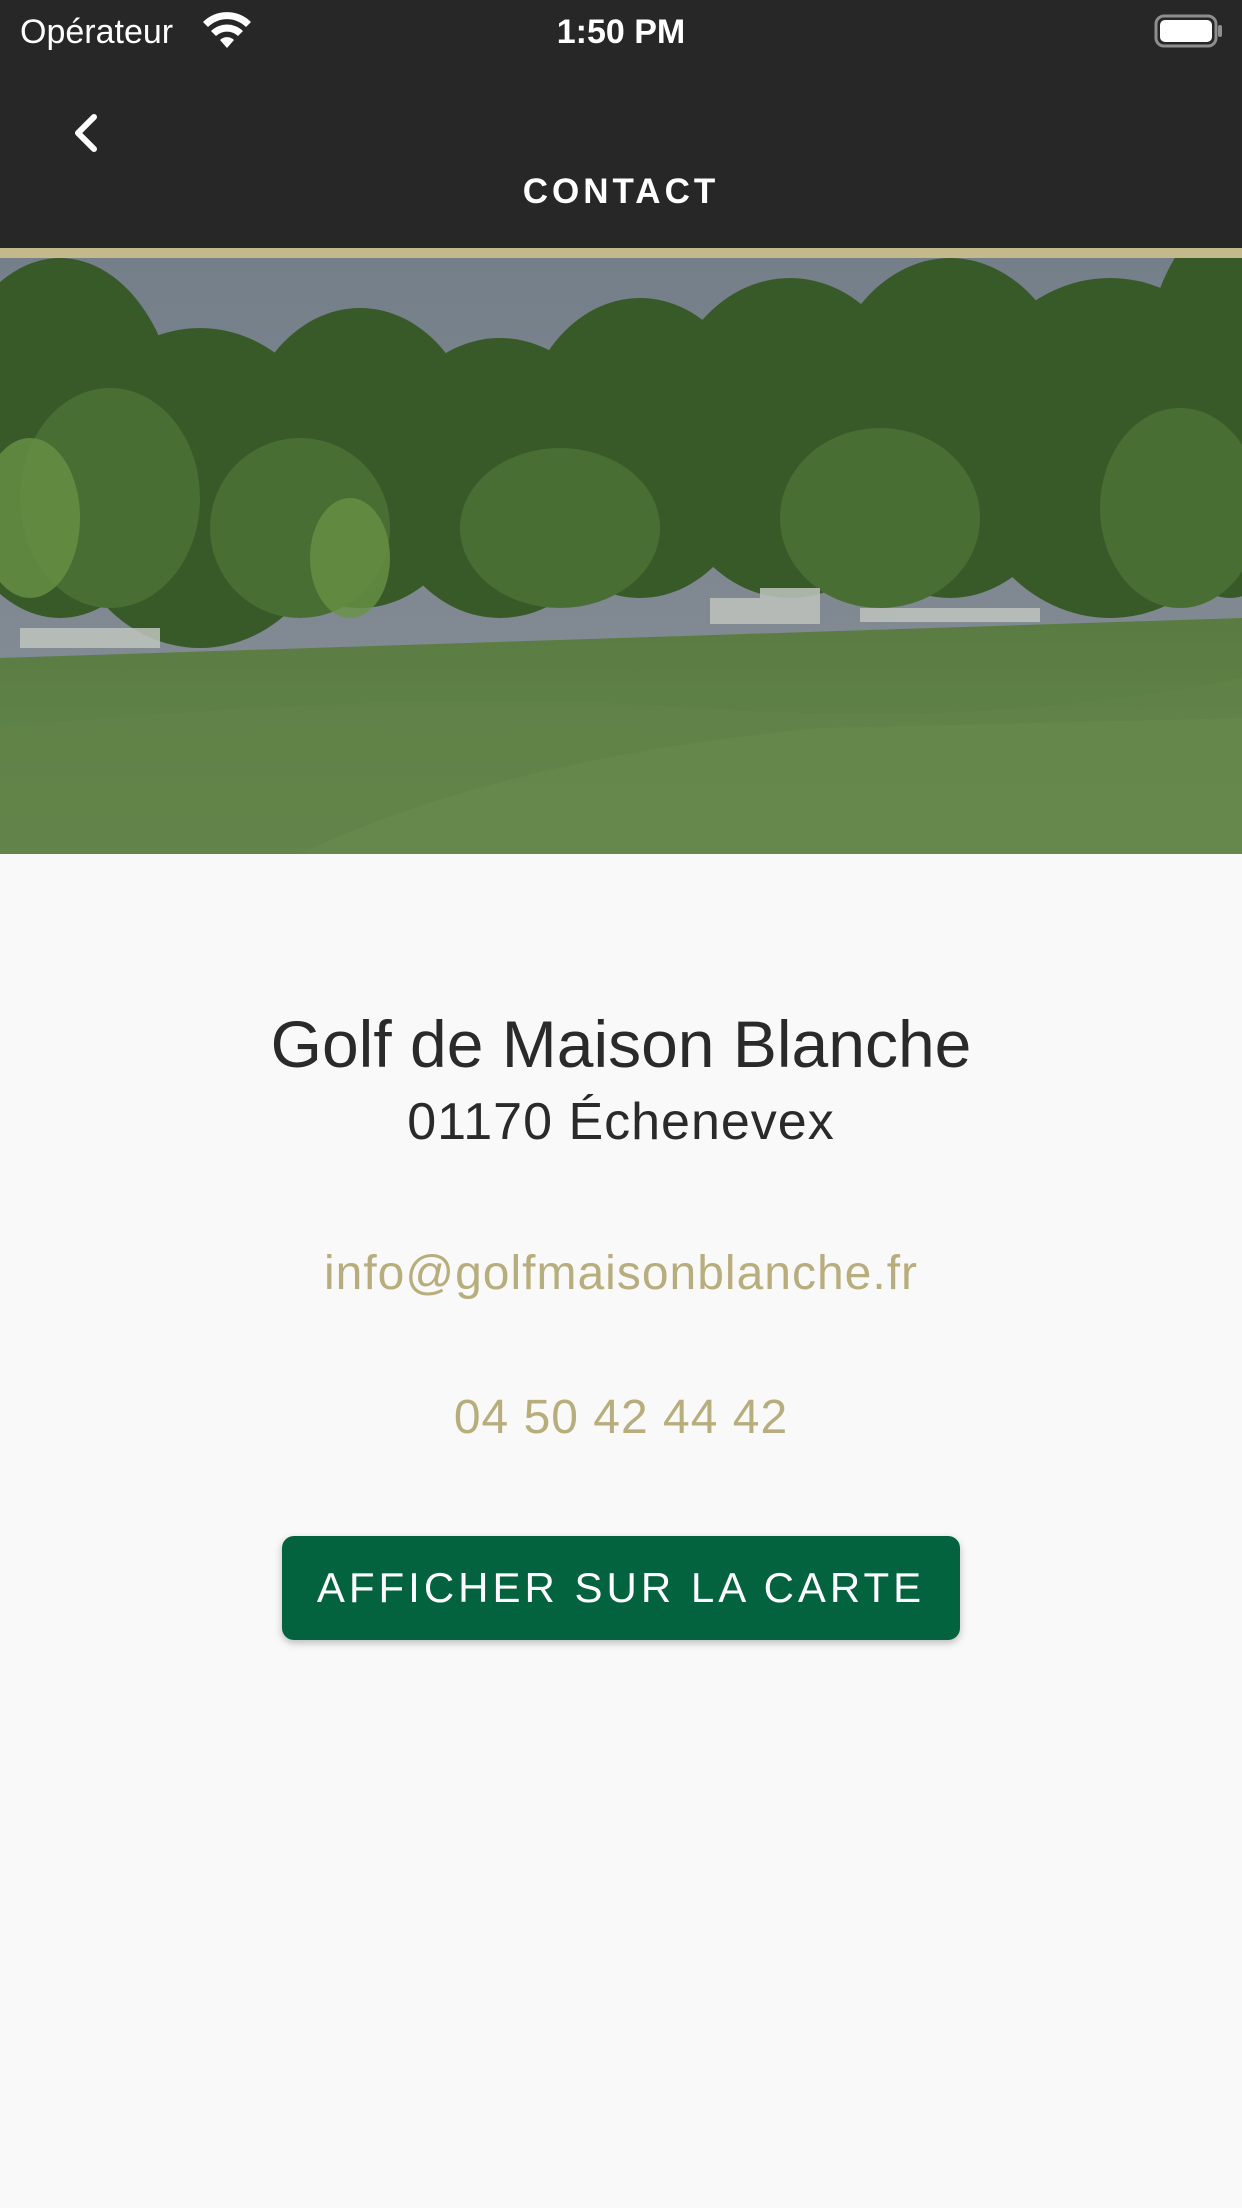 The width and height of the screenshot is (1242, 2208). Describe the element at coordinates (621, 253) in the screenshot. I see `header-accent-line` at that location.